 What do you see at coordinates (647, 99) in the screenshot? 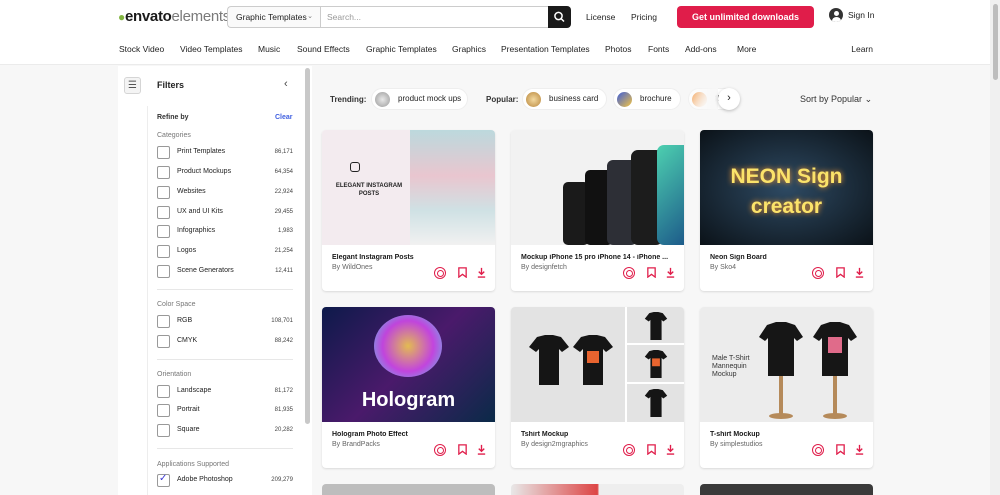
I see `popular-pill-brochure: brochure` at bounding box center [647, 99].